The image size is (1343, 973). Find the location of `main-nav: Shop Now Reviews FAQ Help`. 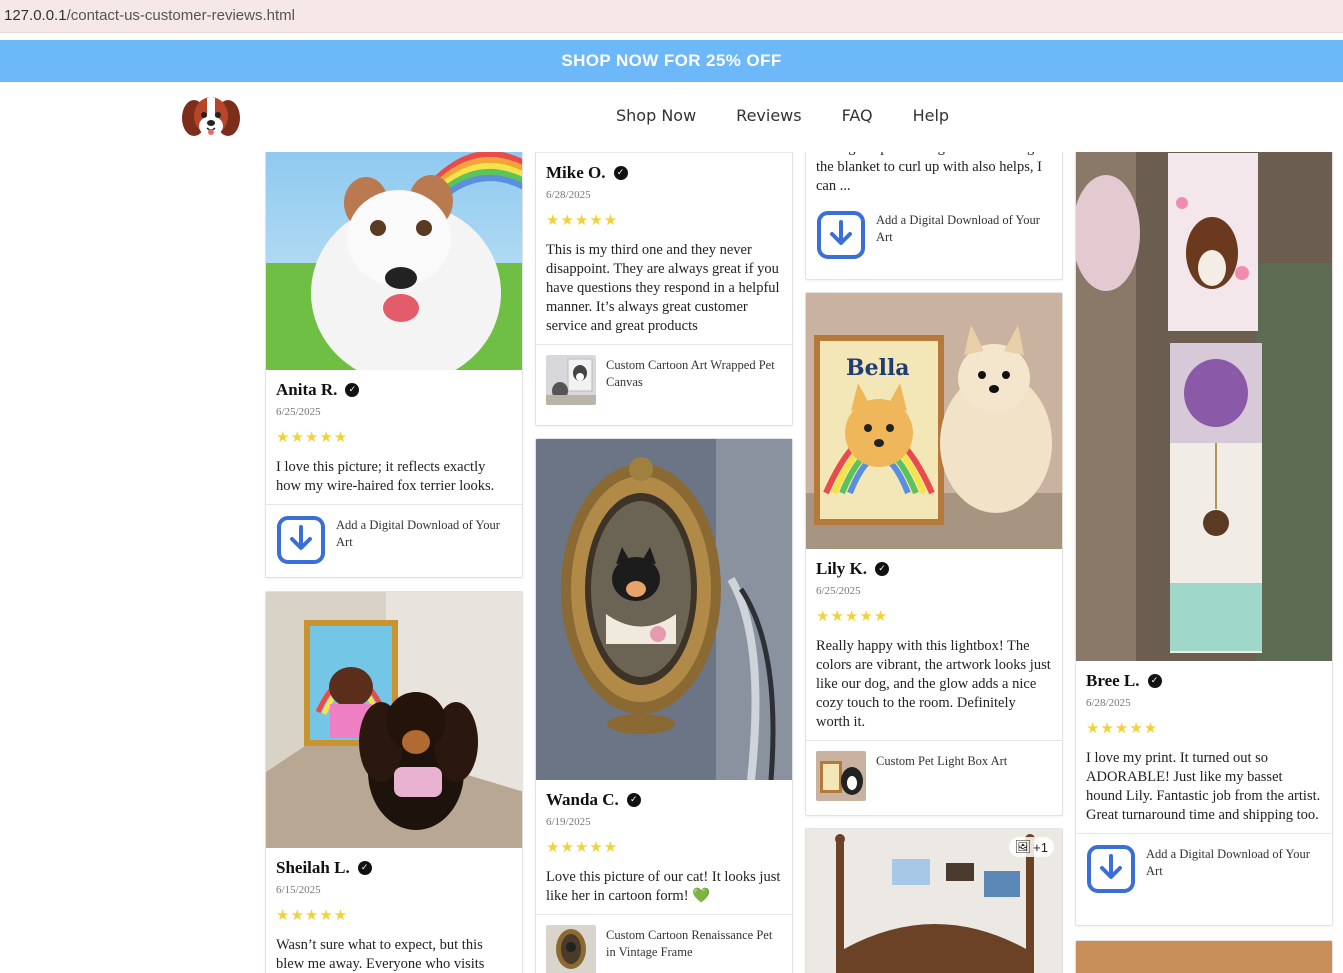

main-nav: Shop Now Reviews FAQ Help is located at coordinates (782, 115).